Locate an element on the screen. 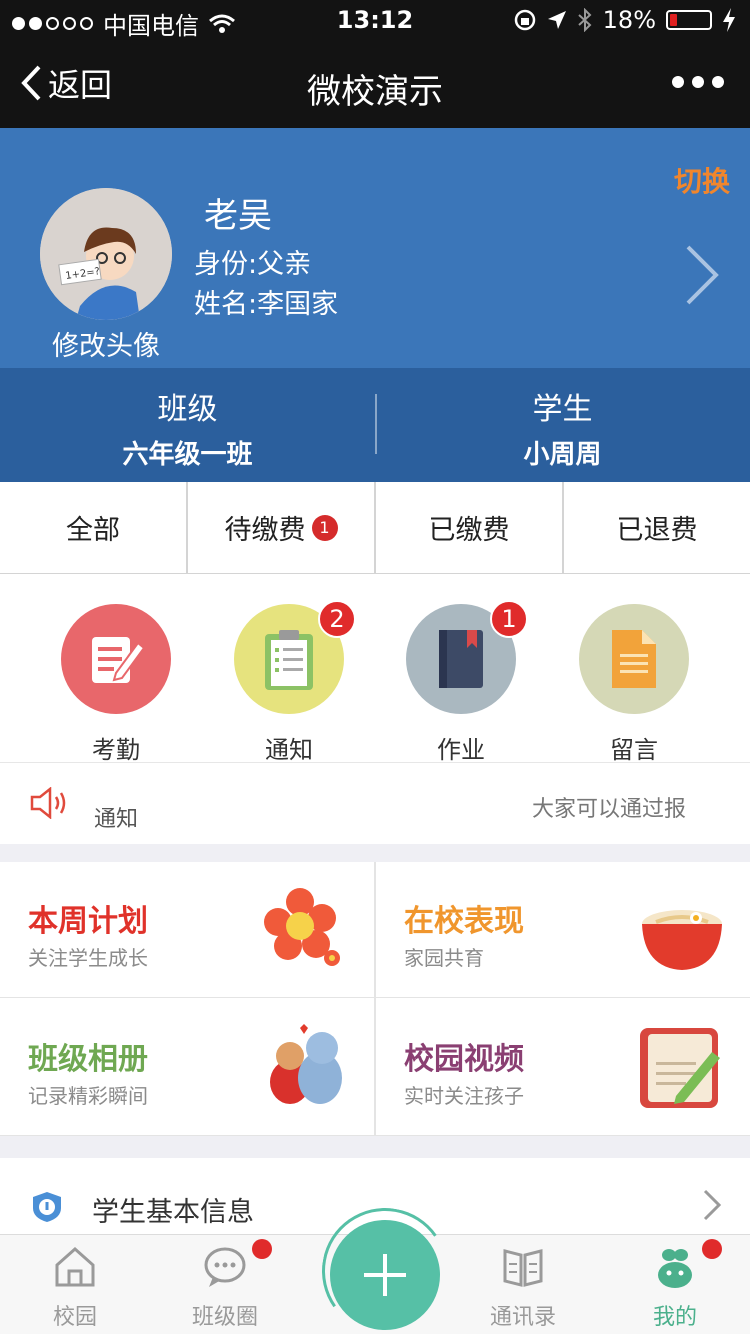 The width and height of the screenshot is (750, 1334). document-icon is located at coordinates (634, 659).